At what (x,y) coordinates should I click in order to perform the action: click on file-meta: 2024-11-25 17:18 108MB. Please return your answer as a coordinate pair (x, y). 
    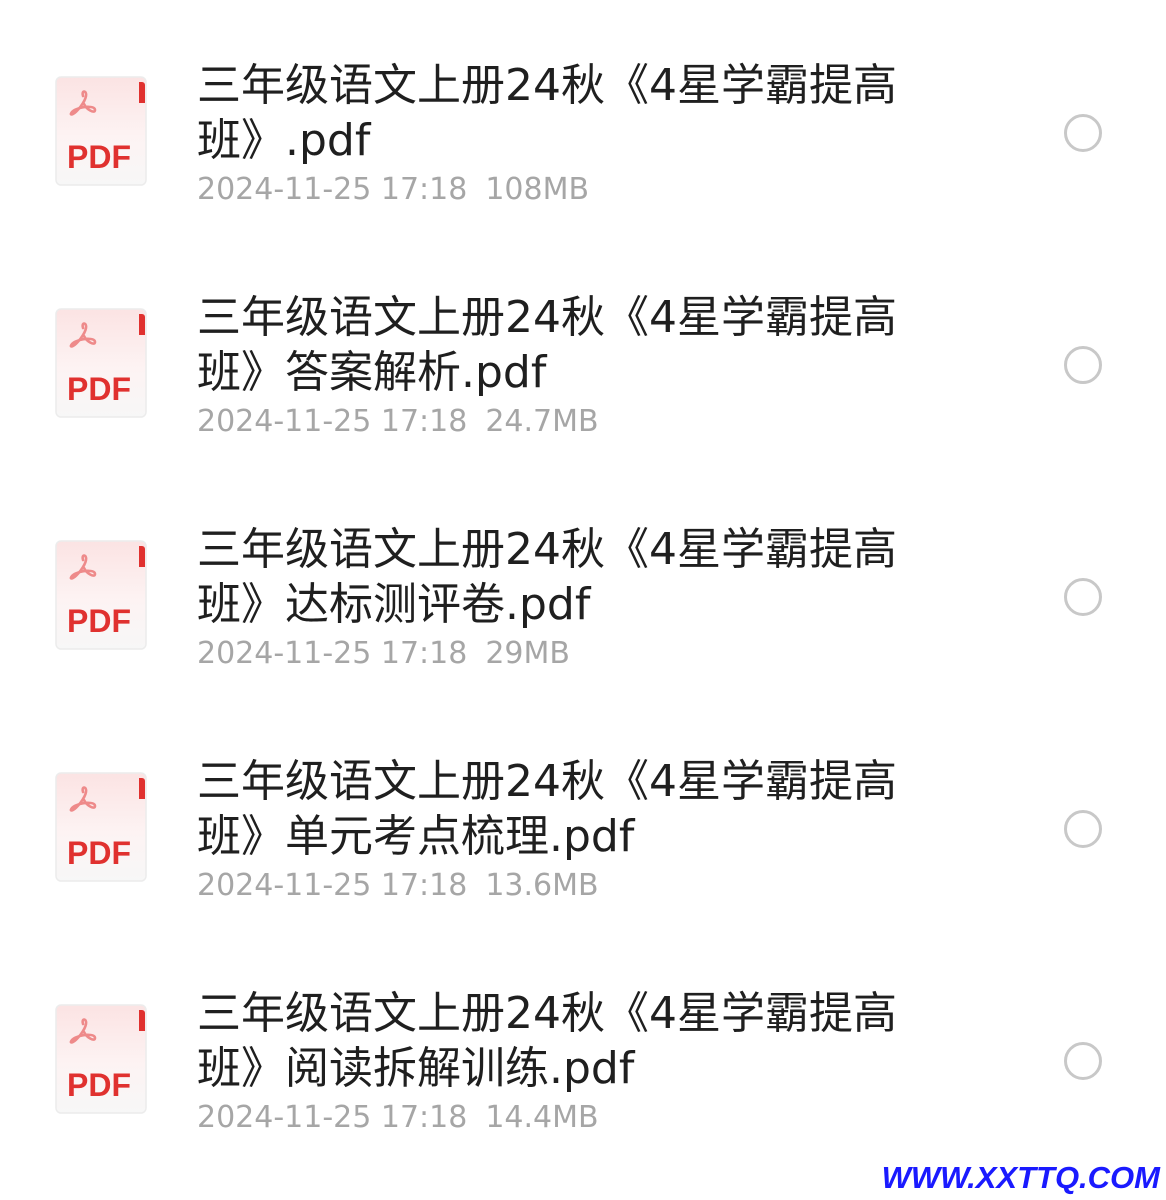
    Looking at the image, I should click on (393, 190).